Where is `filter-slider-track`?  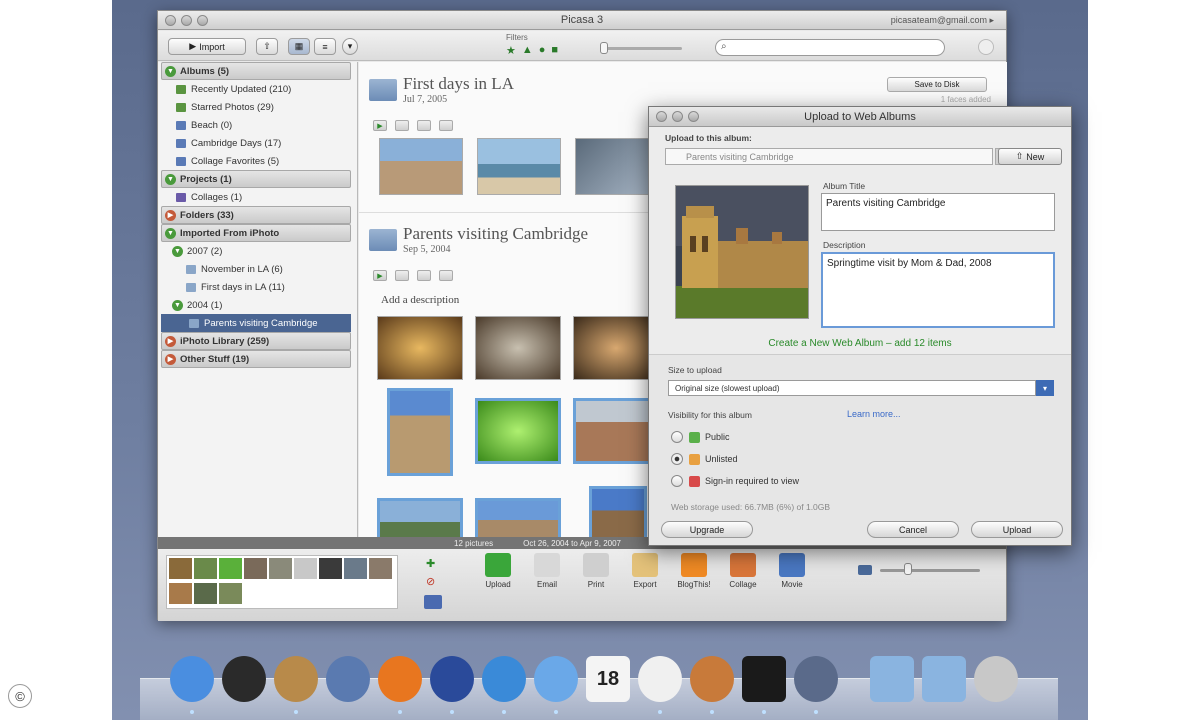
filter-slider-track is located at coordinates (643, 48).